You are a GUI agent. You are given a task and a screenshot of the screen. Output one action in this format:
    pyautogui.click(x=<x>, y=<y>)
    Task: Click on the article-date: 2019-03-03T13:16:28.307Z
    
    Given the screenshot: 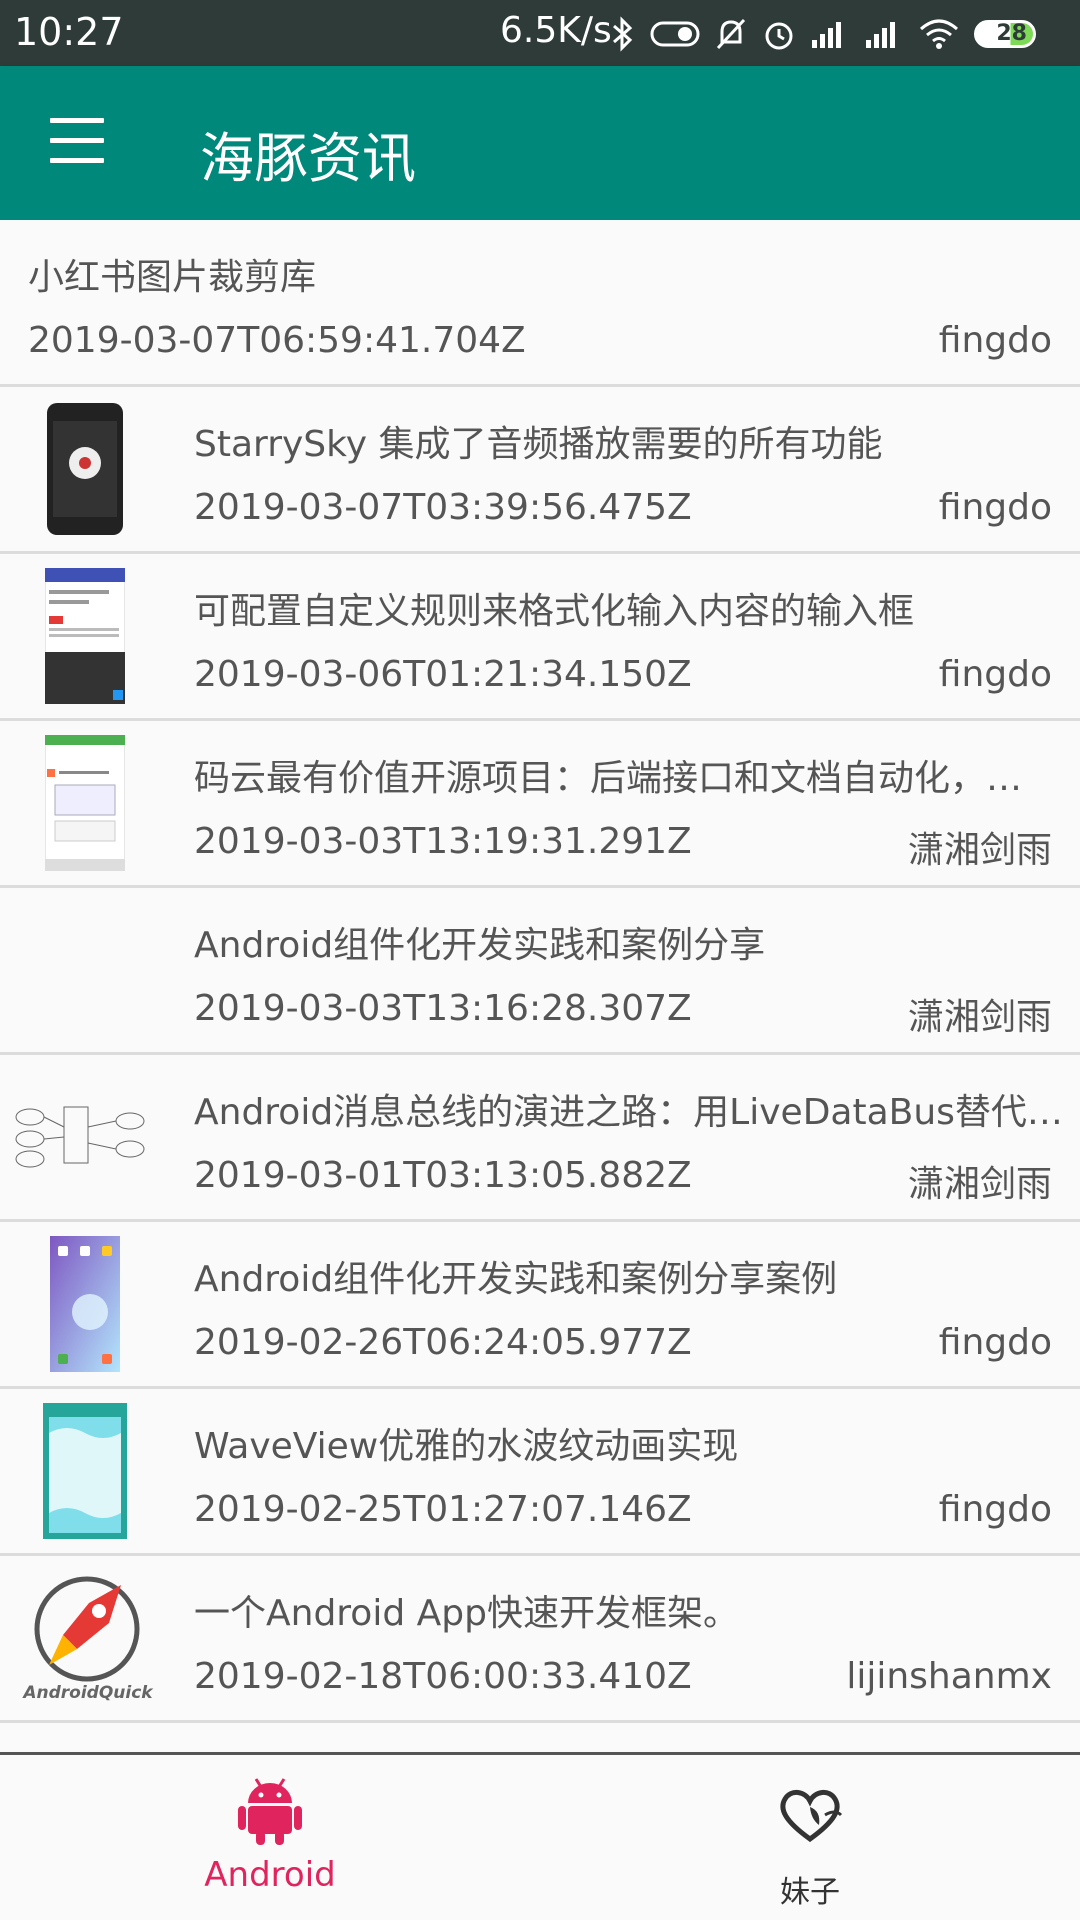 What is the action you would take?
    pyautogui.click(x=443, y=1008)
    